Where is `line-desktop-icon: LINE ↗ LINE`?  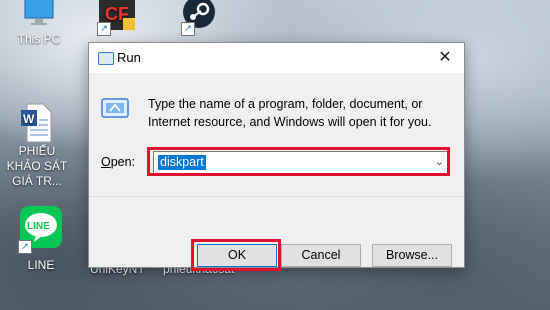
line-desktop-icon: LINE ↗ LINE is located at coordinates (41, 239).